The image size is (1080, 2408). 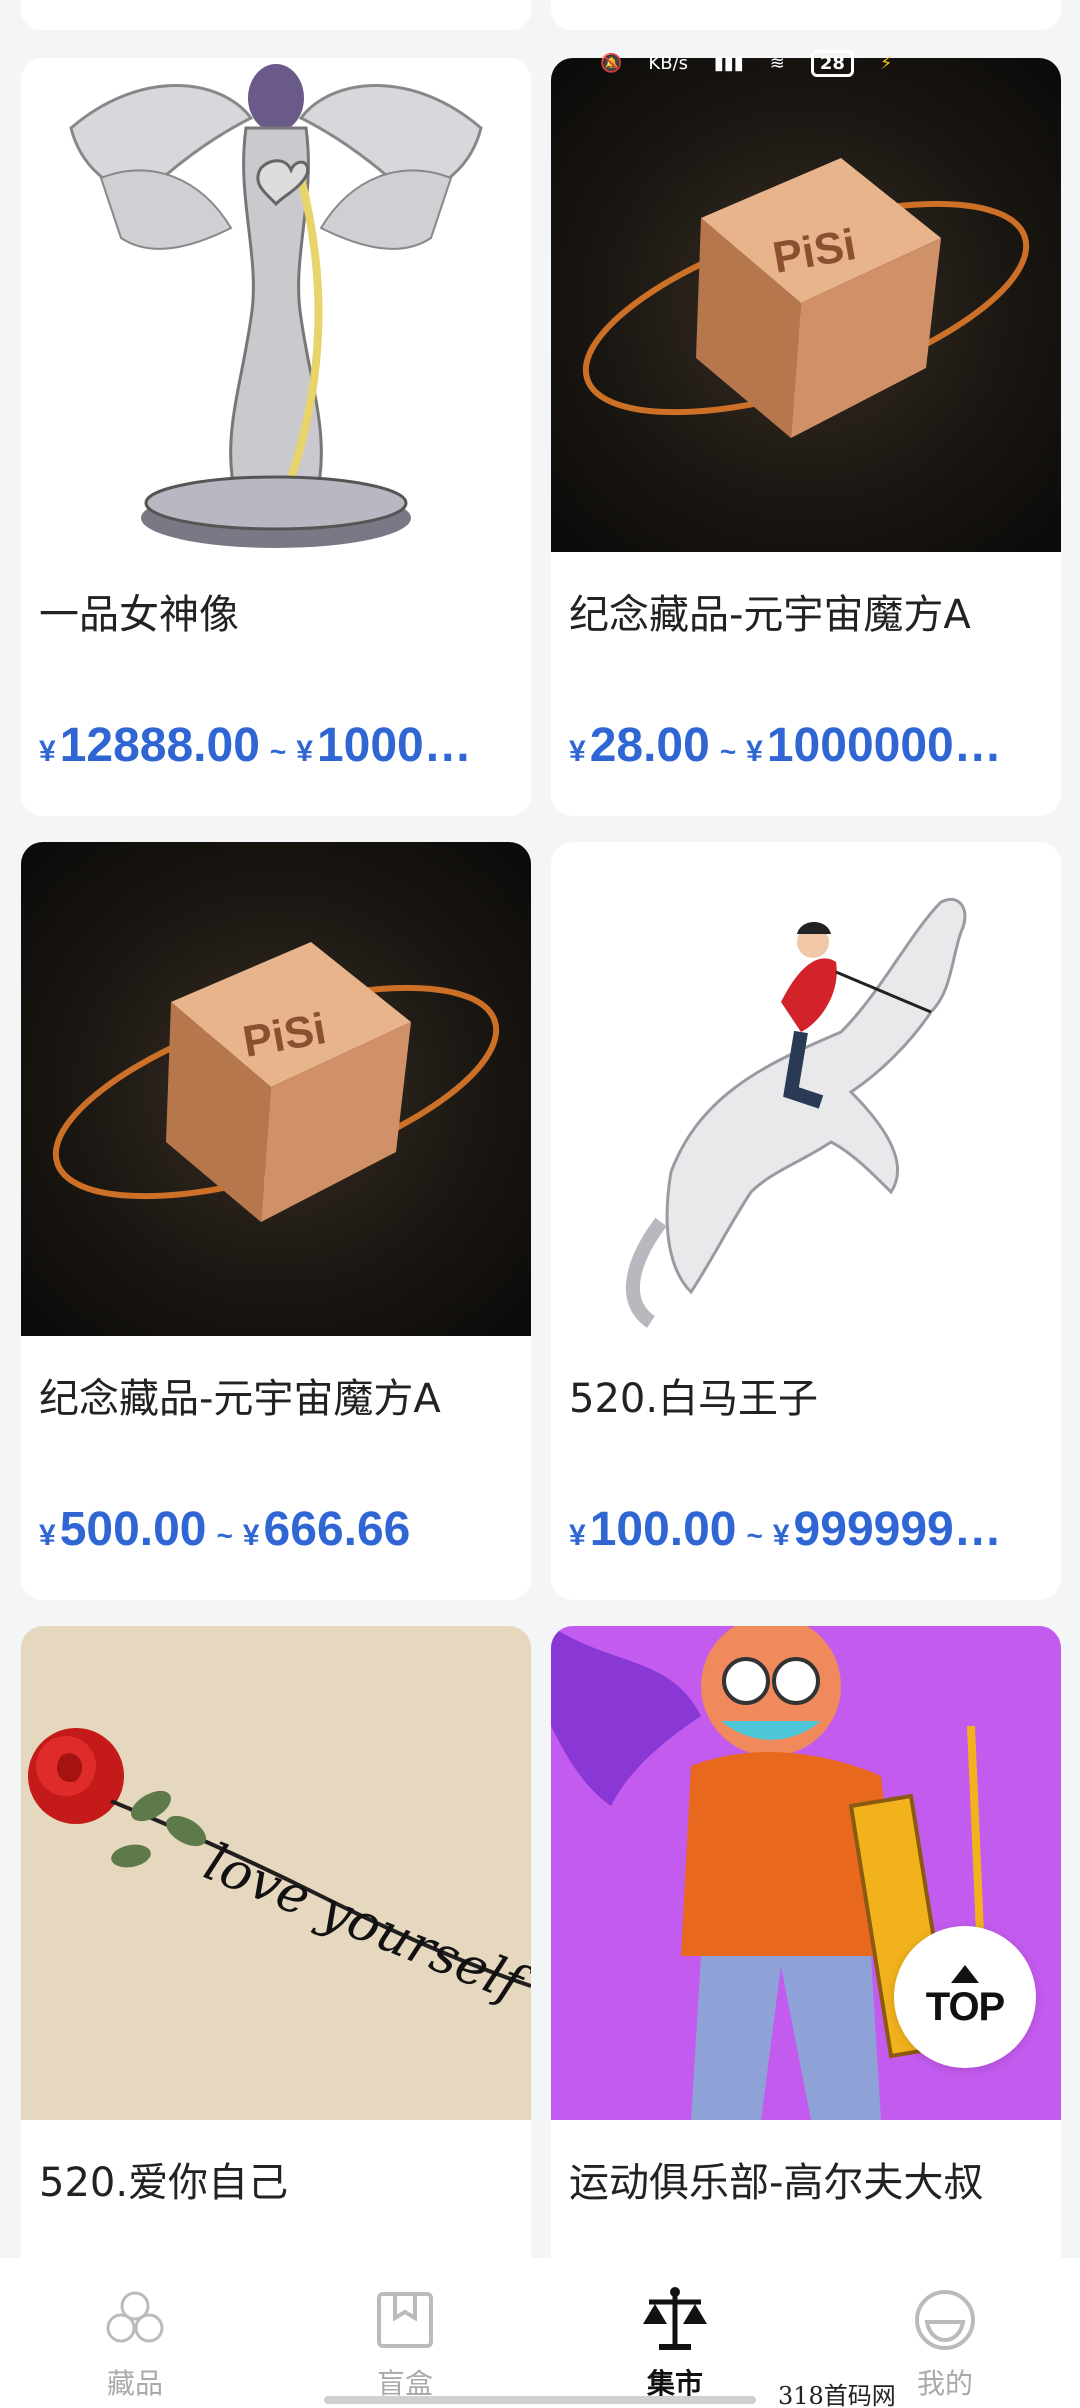 I want to click on scroll-top-button: TOP, so click(x=965, y=1997).